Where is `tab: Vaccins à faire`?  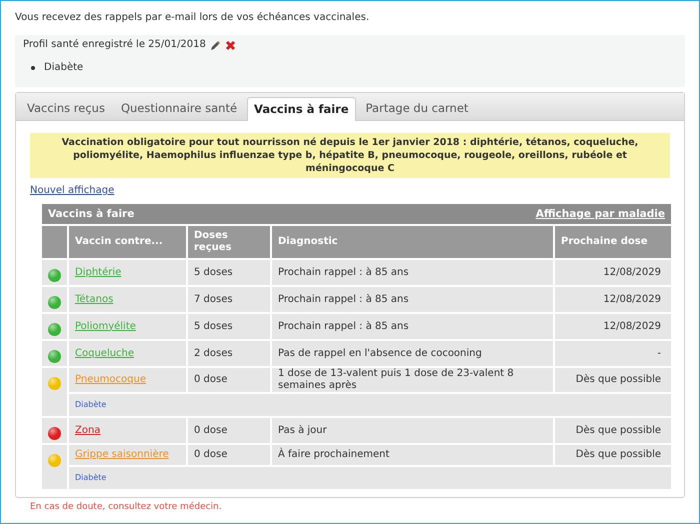
tab: Vaccins à faire is located at coordinates (301, 109).